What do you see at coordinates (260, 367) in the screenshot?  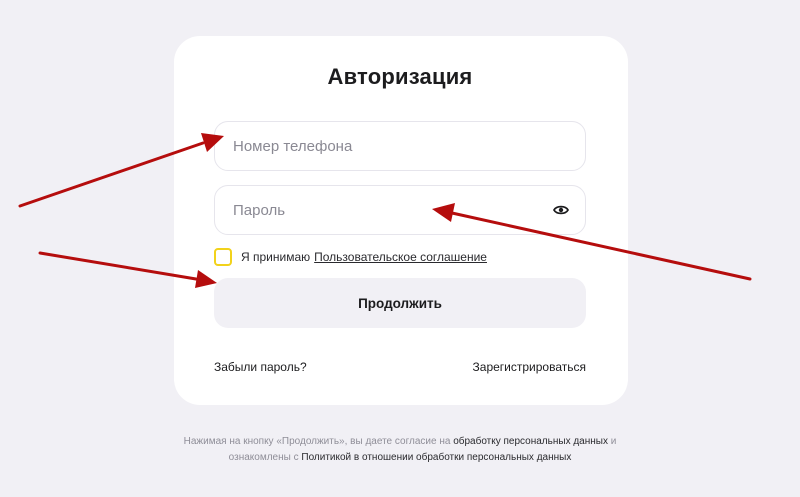 I see `forgot-password-link: Забыли пароль?` at bounding box center [260, 367].